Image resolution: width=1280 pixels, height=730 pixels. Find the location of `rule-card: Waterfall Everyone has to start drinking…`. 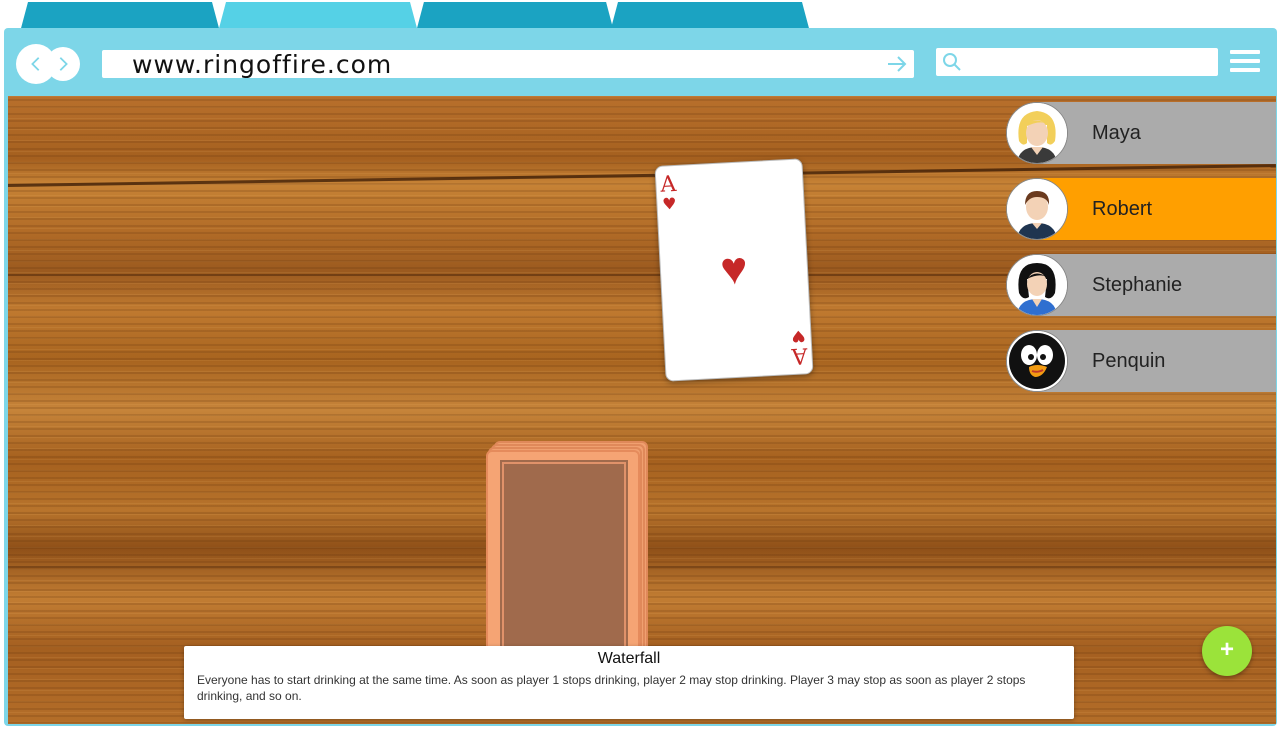

rule-card: Waterfall Everyone has to start drinking… is located at coordinates (629, 682).